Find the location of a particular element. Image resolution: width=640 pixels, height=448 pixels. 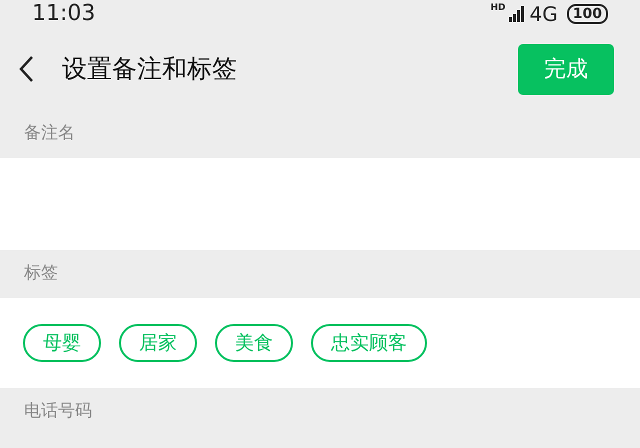

section-label: 备注名 is located at coordinates (49, 134).